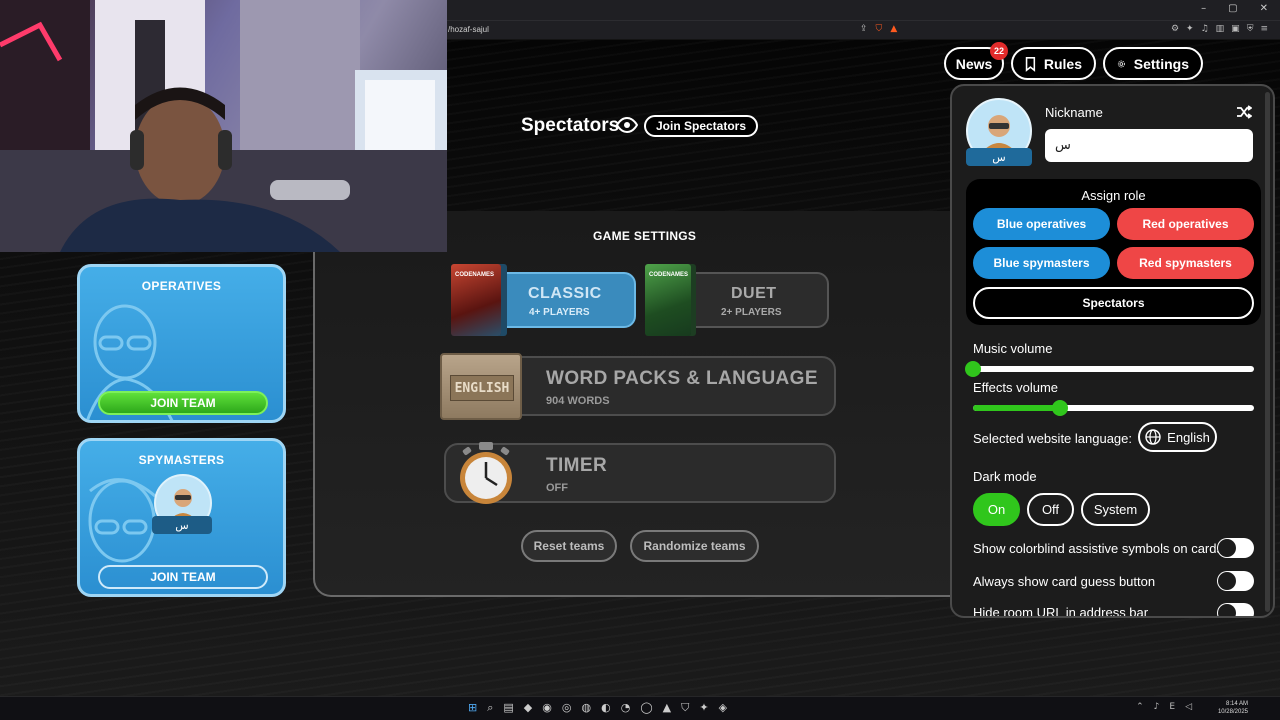 The image size is (1280, 720). I want to click on hide-url-label: Hide room URL in address bar, so click(1061, 611).